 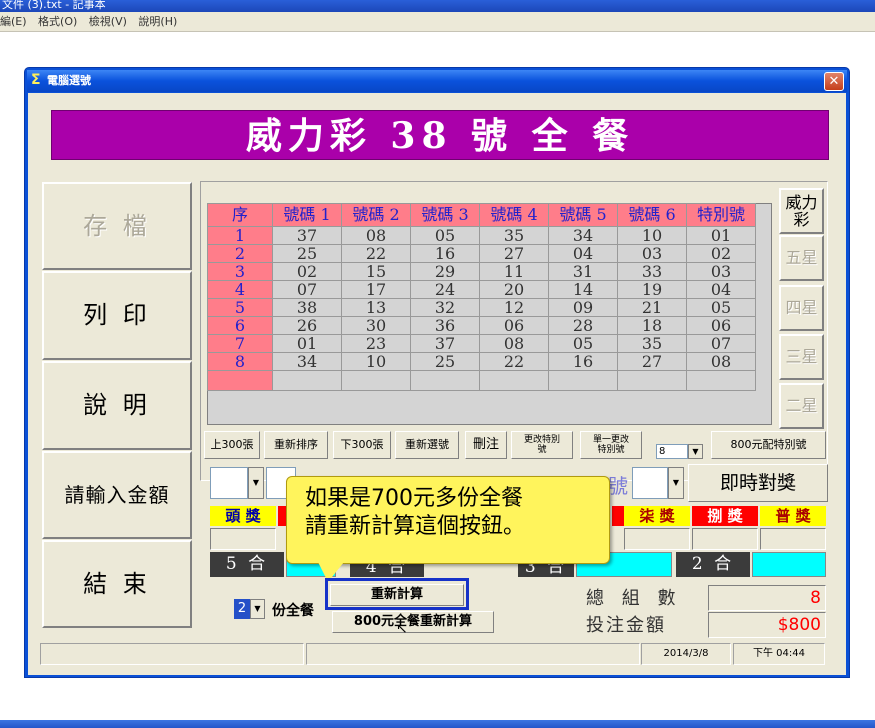 I want to click on grid-cell: 15, so click(x=376, y=271).